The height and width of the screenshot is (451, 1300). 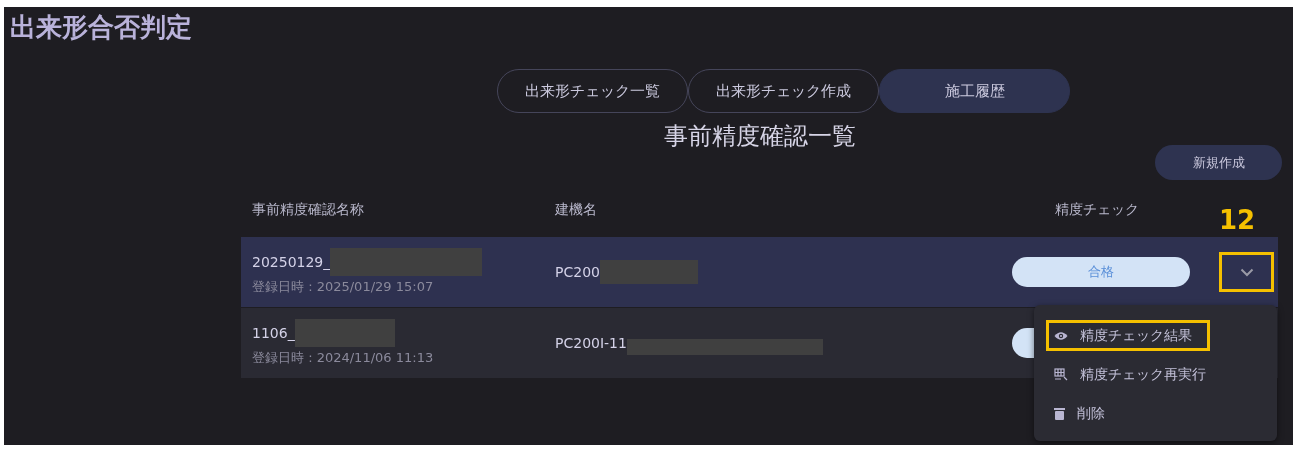 What do you see at coordinates (101, 27) in the screenshot?
I see `page-title: 出来形合否判定` at bounding box center [101, 27].